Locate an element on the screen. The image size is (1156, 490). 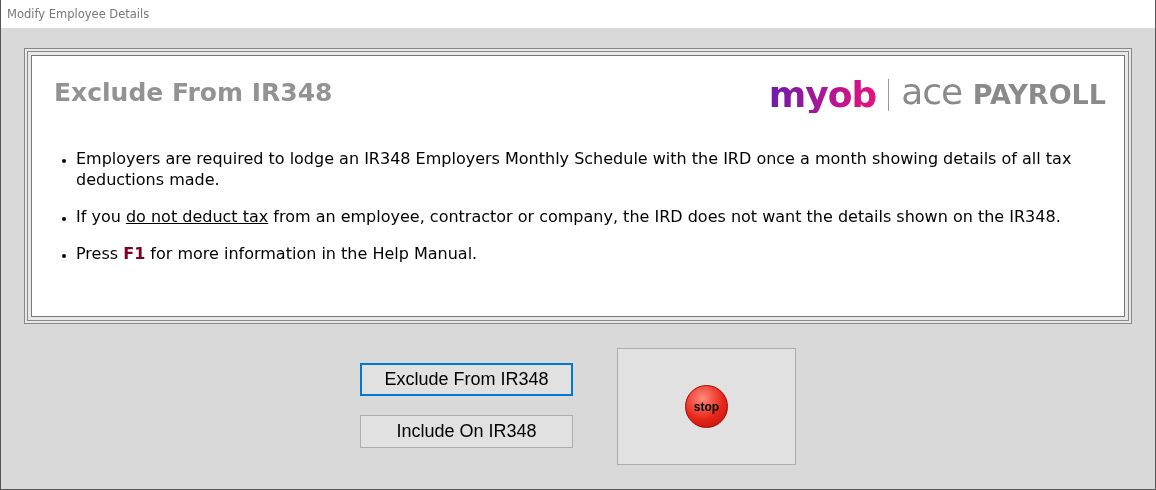
bullet-text: Employers are required to lodge an IR348 Employers Monthly Schedule with the IRD once a month showing details of all tax deductions made. is located at coordinates (574, 168).